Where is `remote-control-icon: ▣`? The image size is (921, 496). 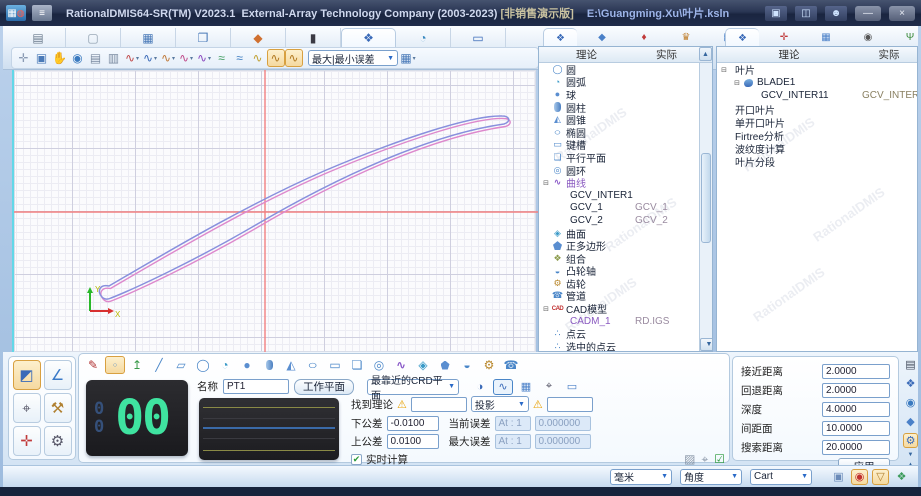
remote-control-icon: ▣ is located at coordinates (776, 13).